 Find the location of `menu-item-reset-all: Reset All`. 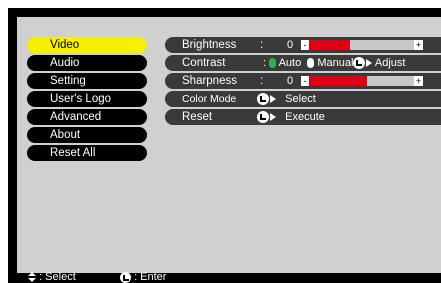

menu-item-reset-all: Reset All is located at coordinates (87, 153).